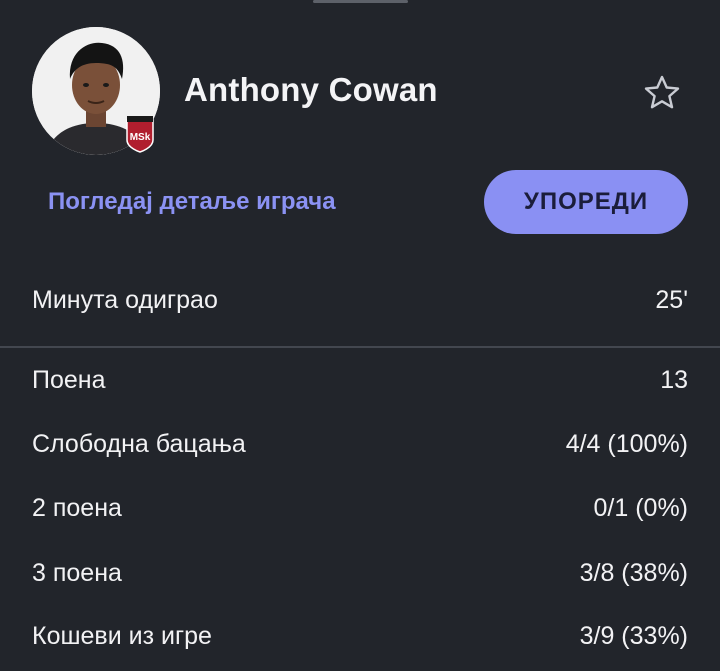 The image size is (720, 671). What do you see at coordinates (671, 299) in the screenshot?
I see `minutes-value: 25'` at bounding box center [671, 299].